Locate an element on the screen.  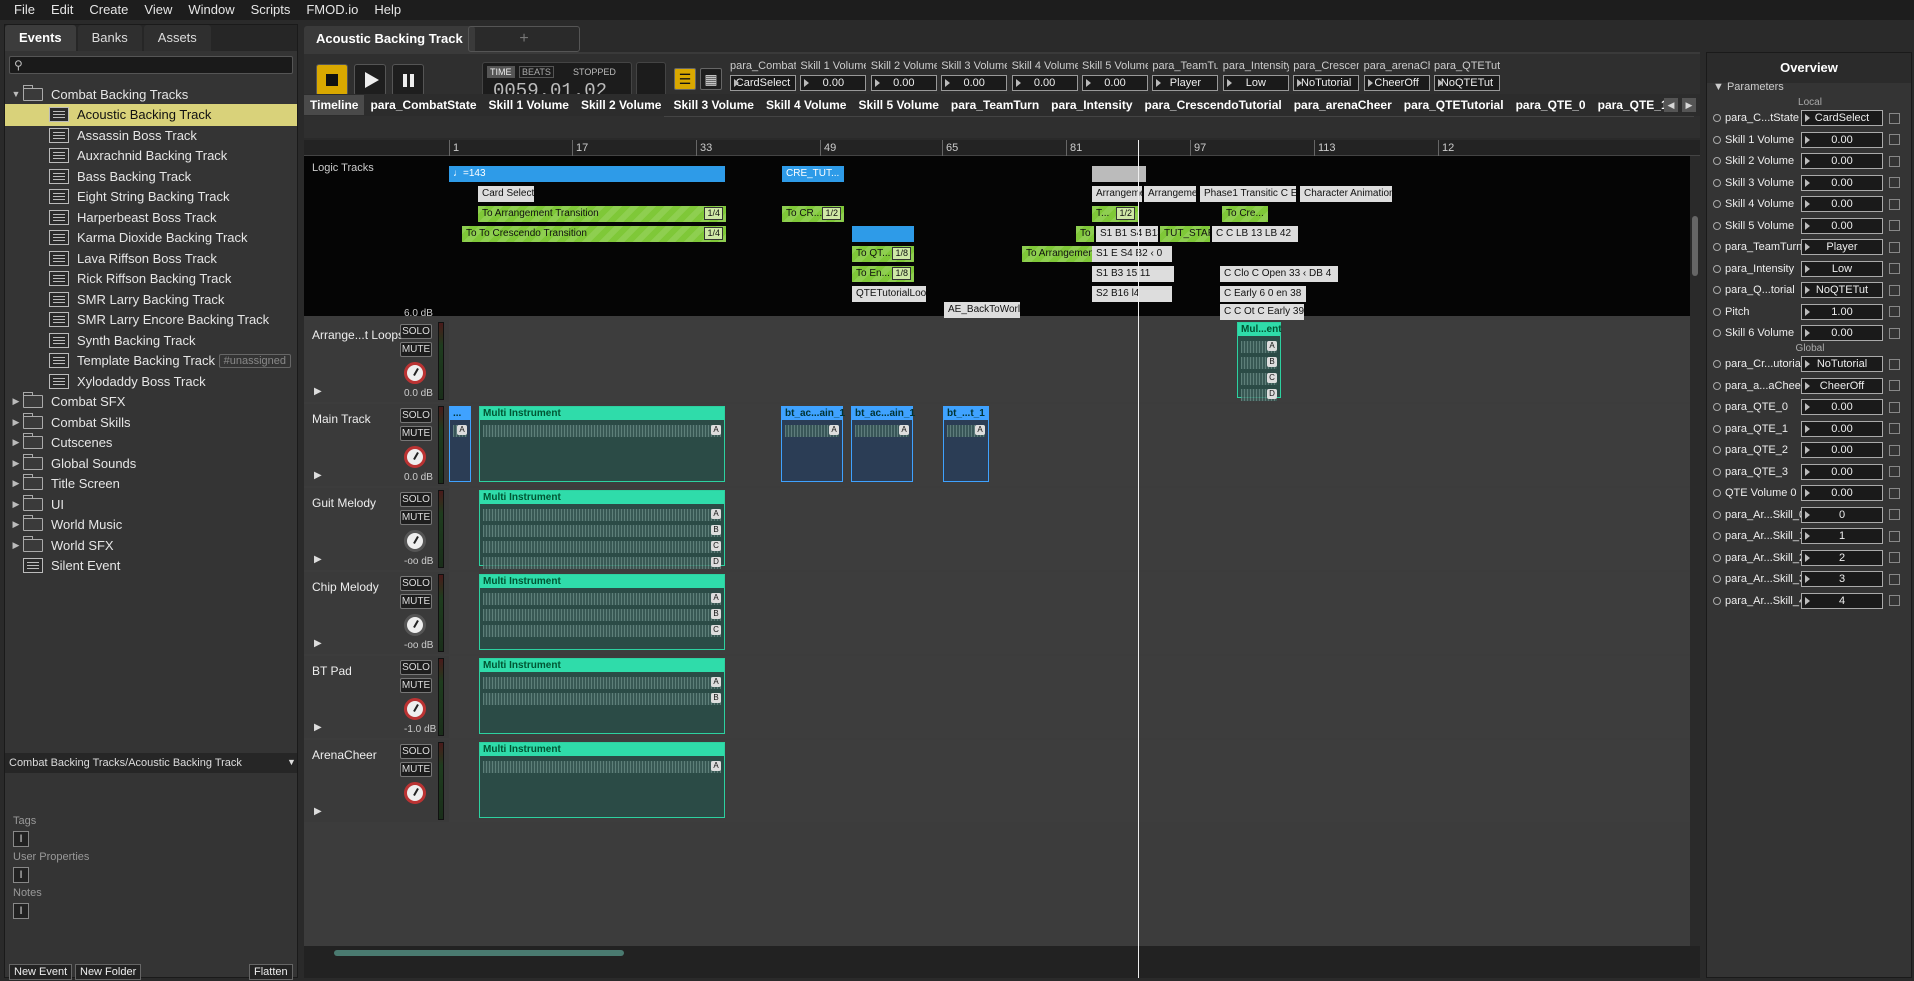
folder-item: ▶ Combat SFX is located at coordinates (151, 402).